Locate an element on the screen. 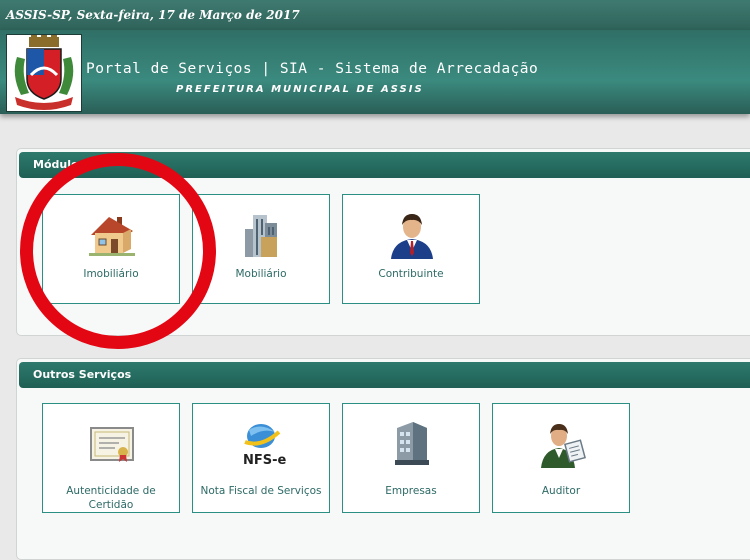 The width and height of the screenshot is (750, 560). tile-empresas-label: Empresas is located at coordinates (411, 491).